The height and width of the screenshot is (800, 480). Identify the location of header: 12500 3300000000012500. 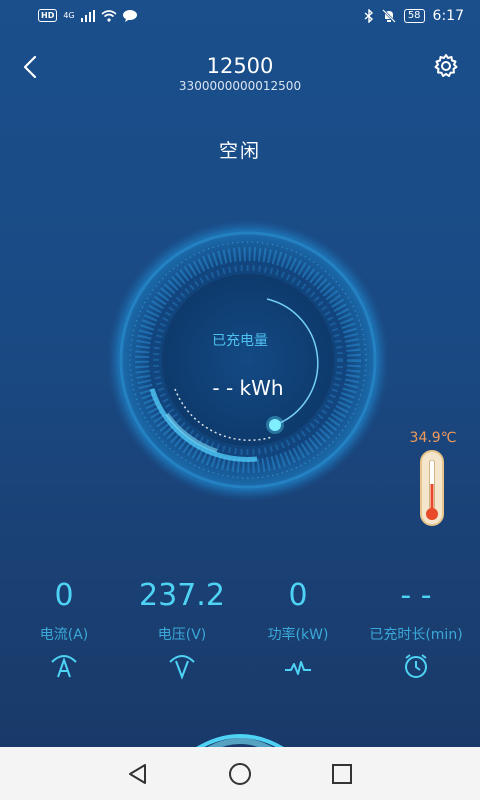
(240, 72).